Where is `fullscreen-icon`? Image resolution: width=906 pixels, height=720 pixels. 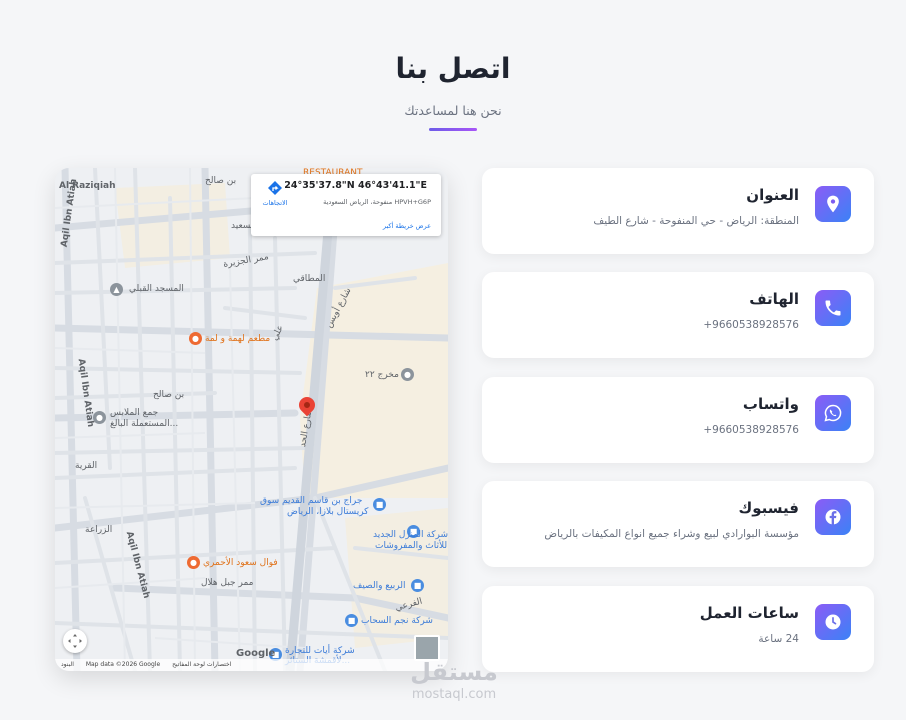 fullscreen-icon is located at coordinates (75, 641).